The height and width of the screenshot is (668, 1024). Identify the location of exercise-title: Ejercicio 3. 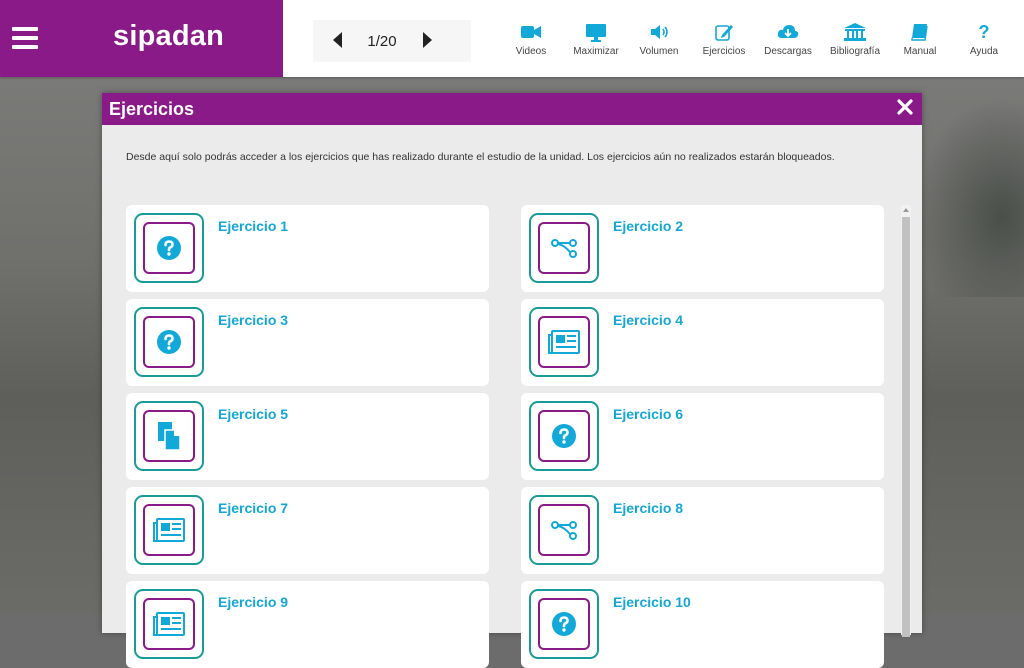
(253, 320).